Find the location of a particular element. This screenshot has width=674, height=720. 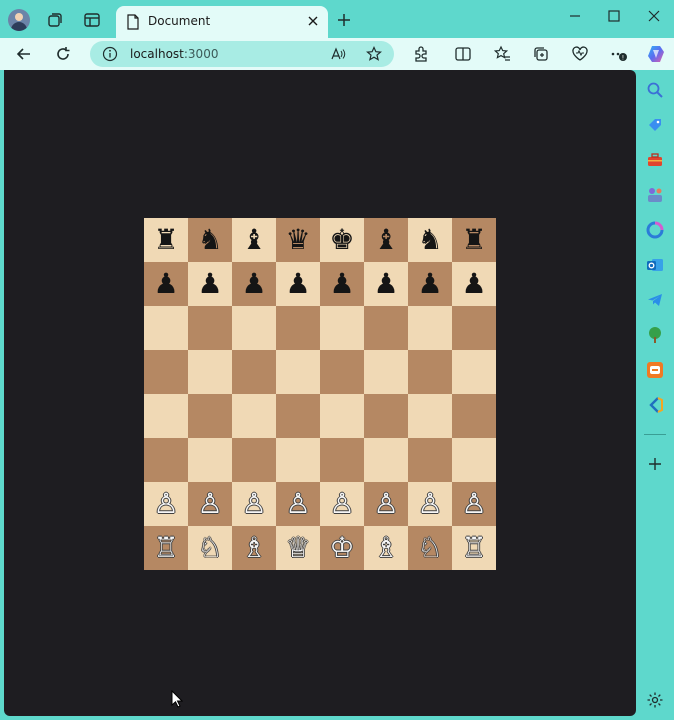

square-h2: ♙ is located at coordinates (474, 504).